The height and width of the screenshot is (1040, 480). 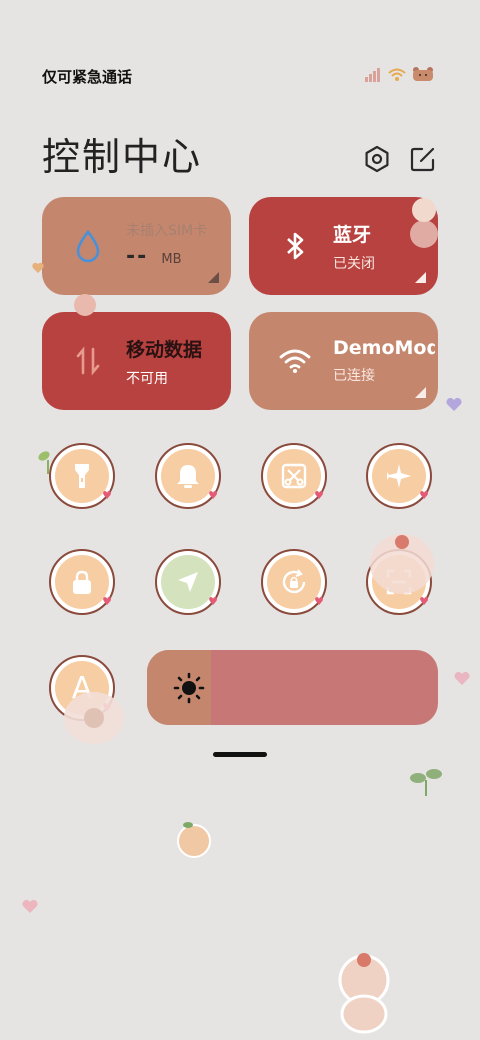 What do you see at coordinates (384, 348) in the screenshot?
I see `wifi-network-name: DemoMode` at bounding box center [384, 348].